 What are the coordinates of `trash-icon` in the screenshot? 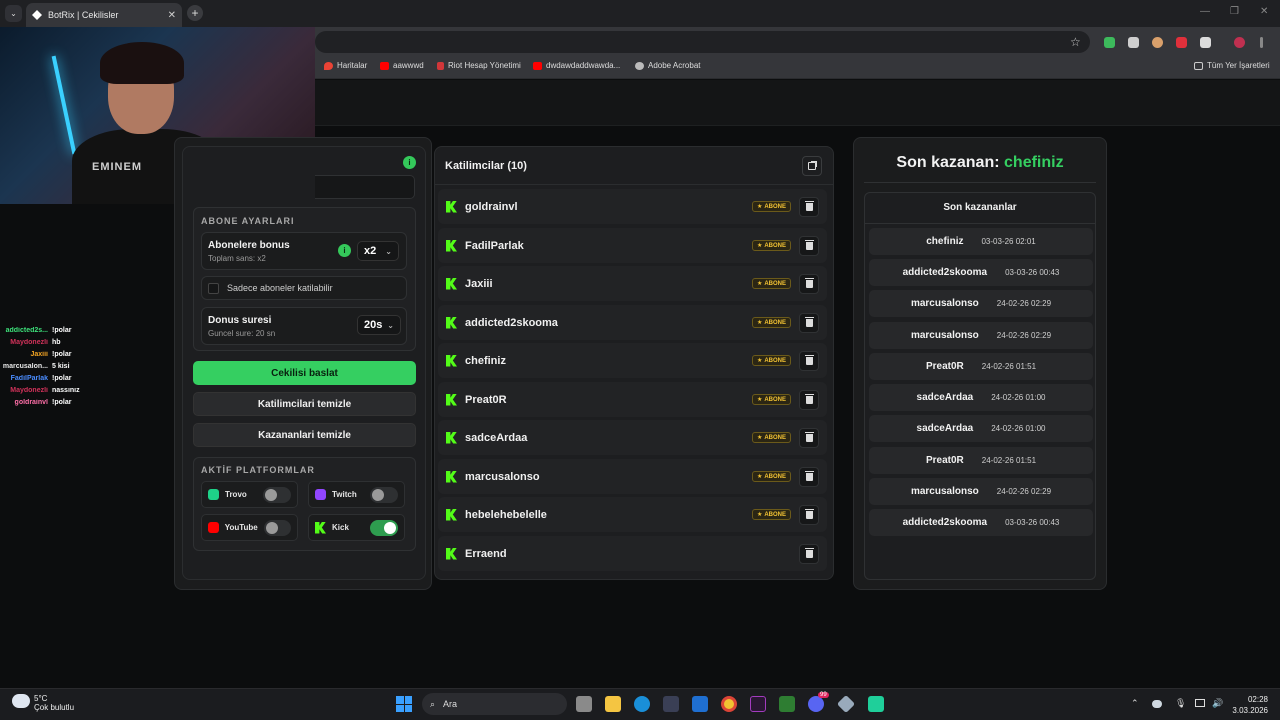 It's located at (809, 398).